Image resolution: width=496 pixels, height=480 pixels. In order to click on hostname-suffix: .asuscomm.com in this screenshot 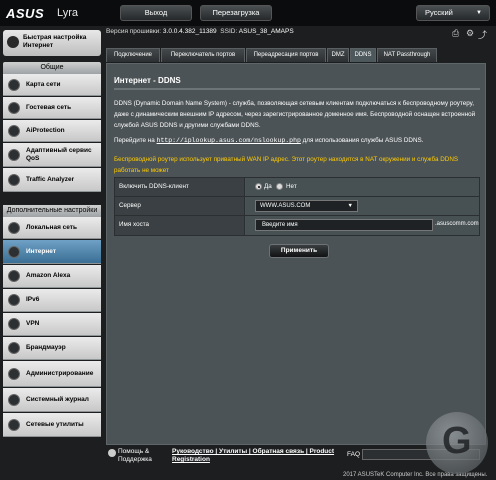, I will do `click(457, 224)`.